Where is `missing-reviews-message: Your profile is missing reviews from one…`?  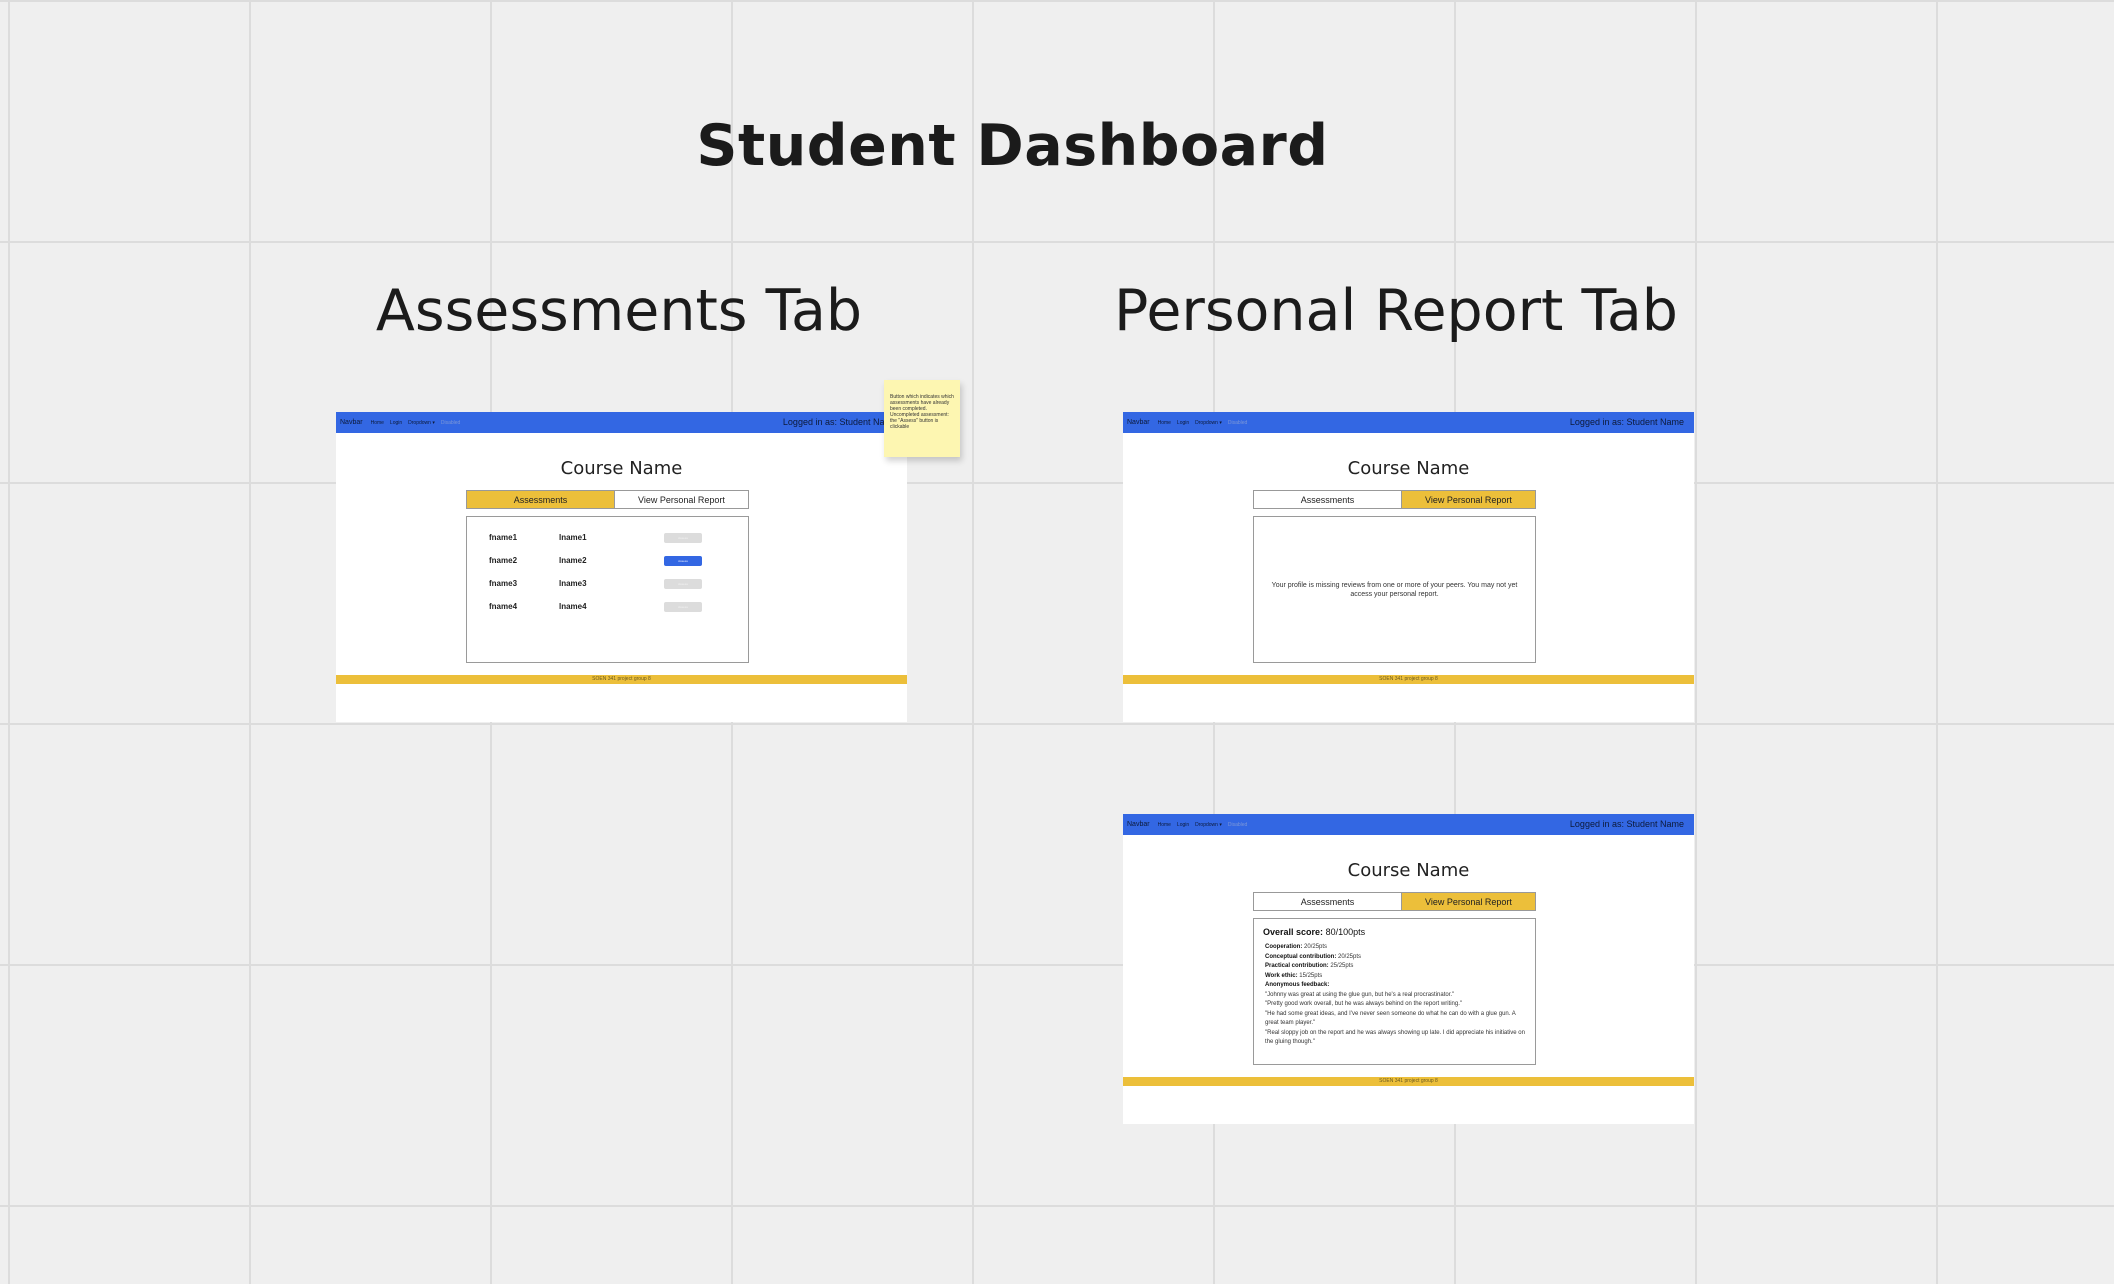
missing-reviews-message: Your profile is missing reviews from one… is located at coordinates (1394, 590).